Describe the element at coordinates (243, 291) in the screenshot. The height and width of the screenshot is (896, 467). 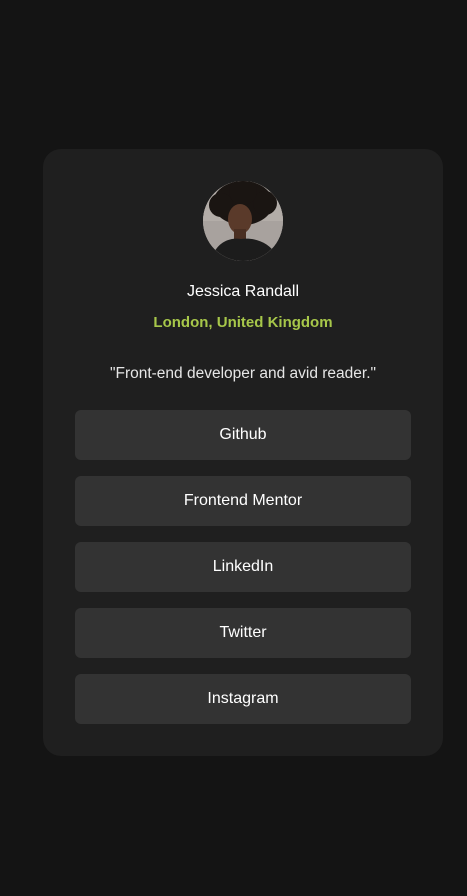
I see `profile-name: Jessica Randall` at that location.